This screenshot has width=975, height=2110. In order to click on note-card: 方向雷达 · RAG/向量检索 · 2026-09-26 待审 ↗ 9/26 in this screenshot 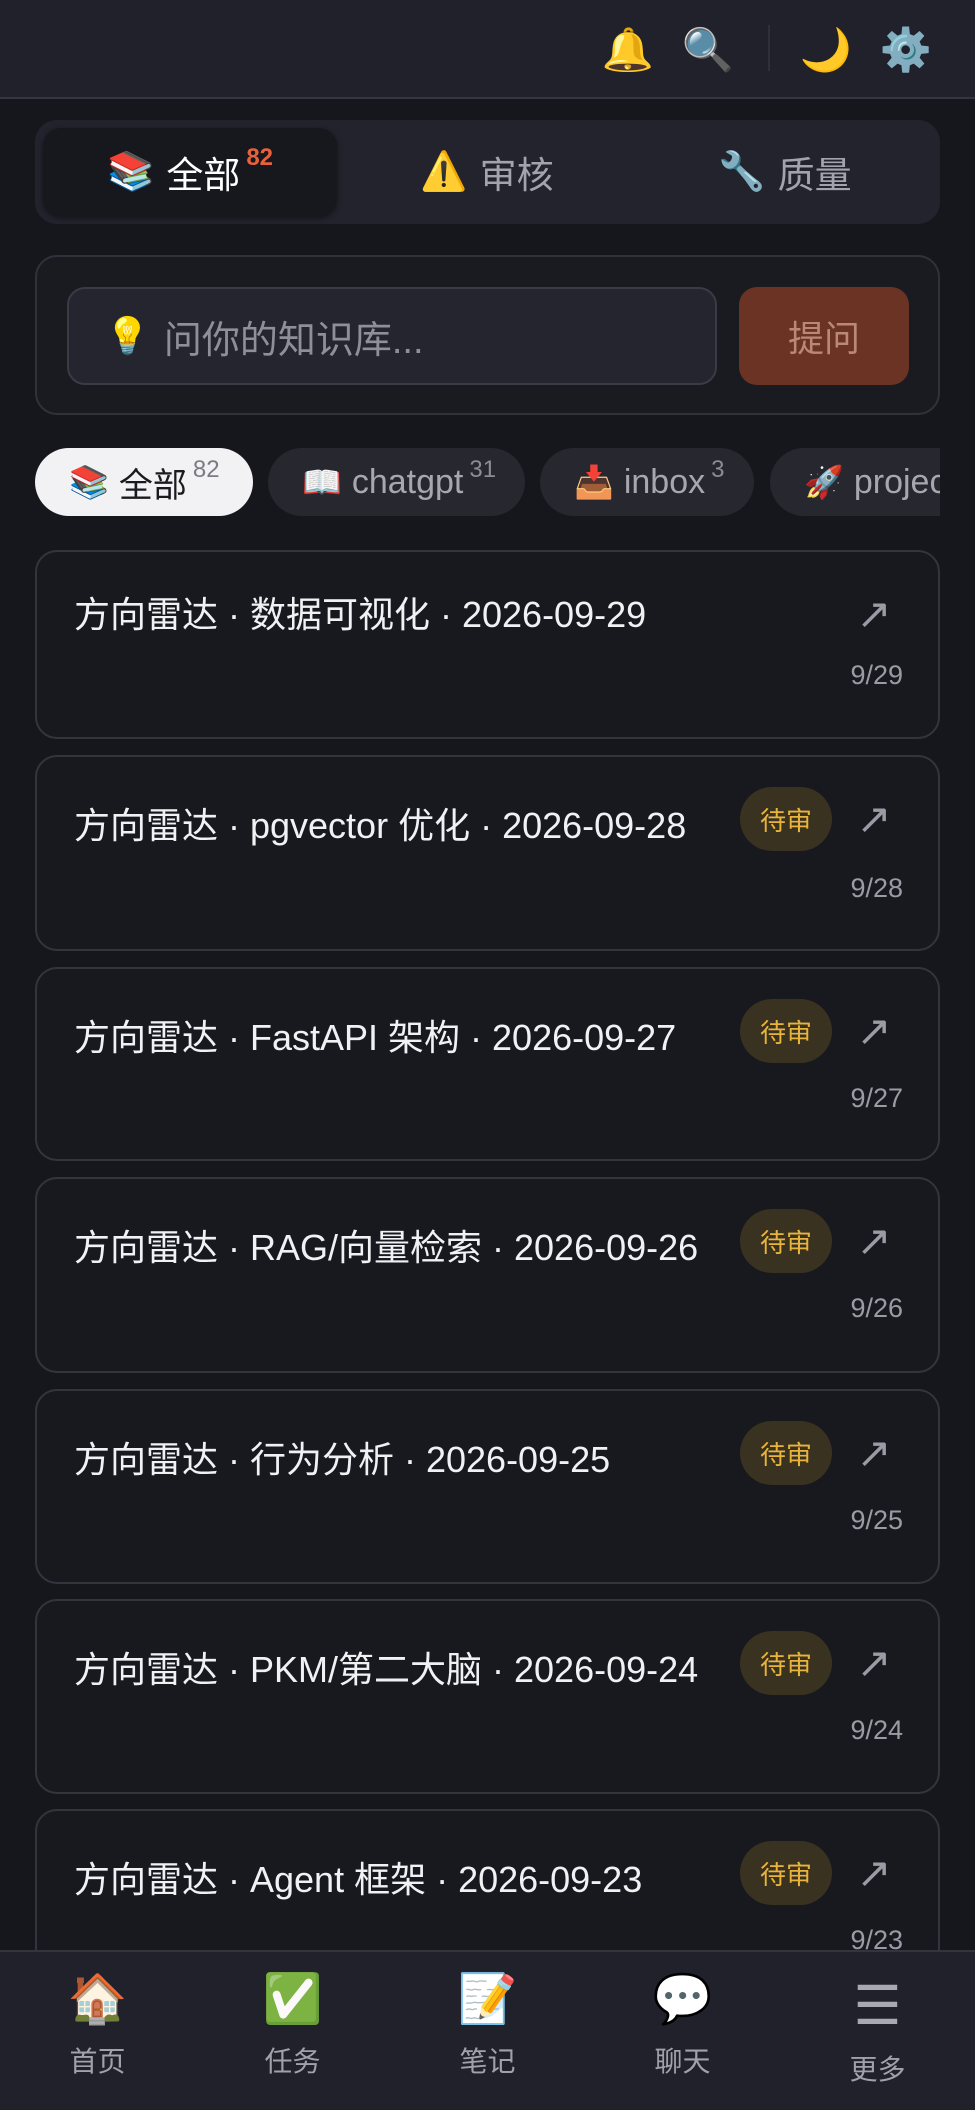, I will do `click(487, 1275)`.